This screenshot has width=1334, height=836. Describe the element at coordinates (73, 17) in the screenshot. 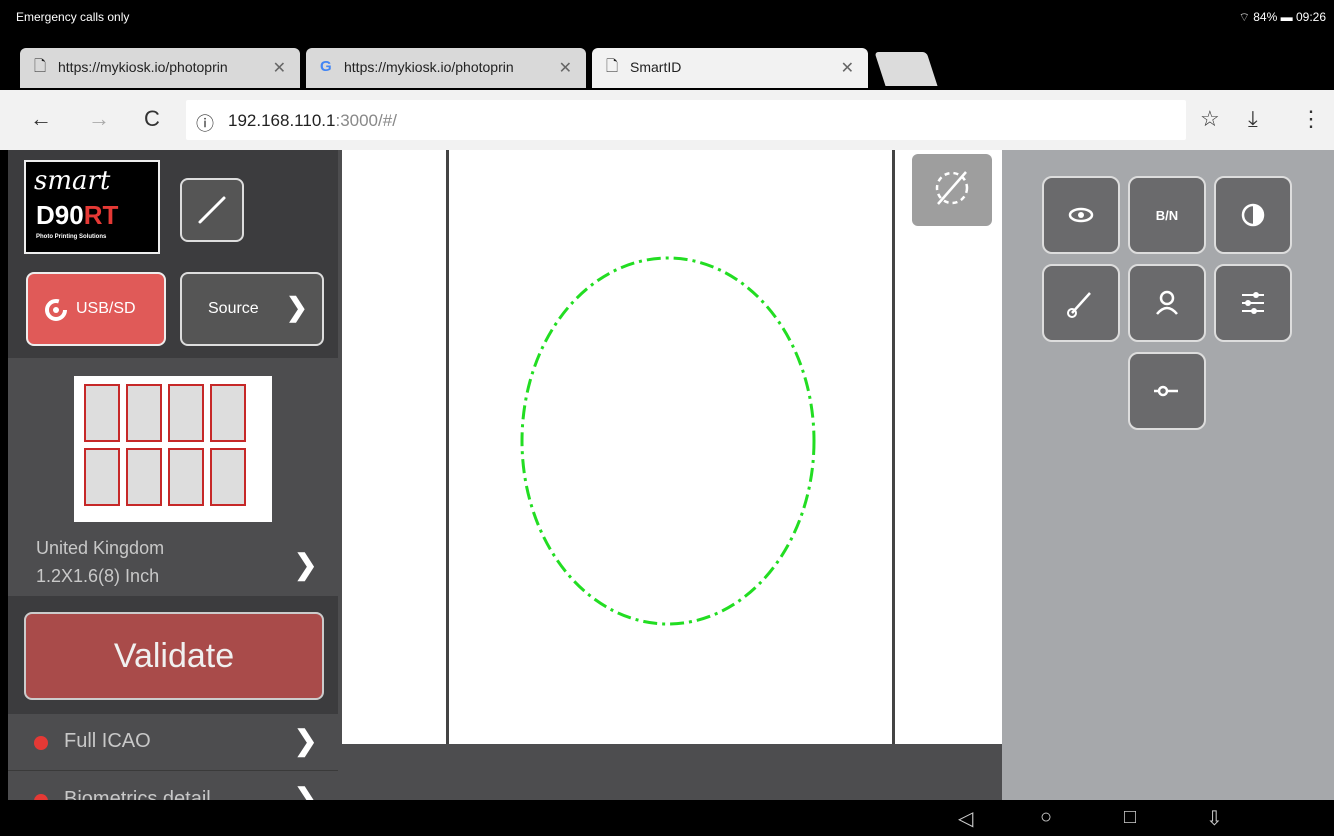

I see `carrier-status: Emergency calls only` at that location.